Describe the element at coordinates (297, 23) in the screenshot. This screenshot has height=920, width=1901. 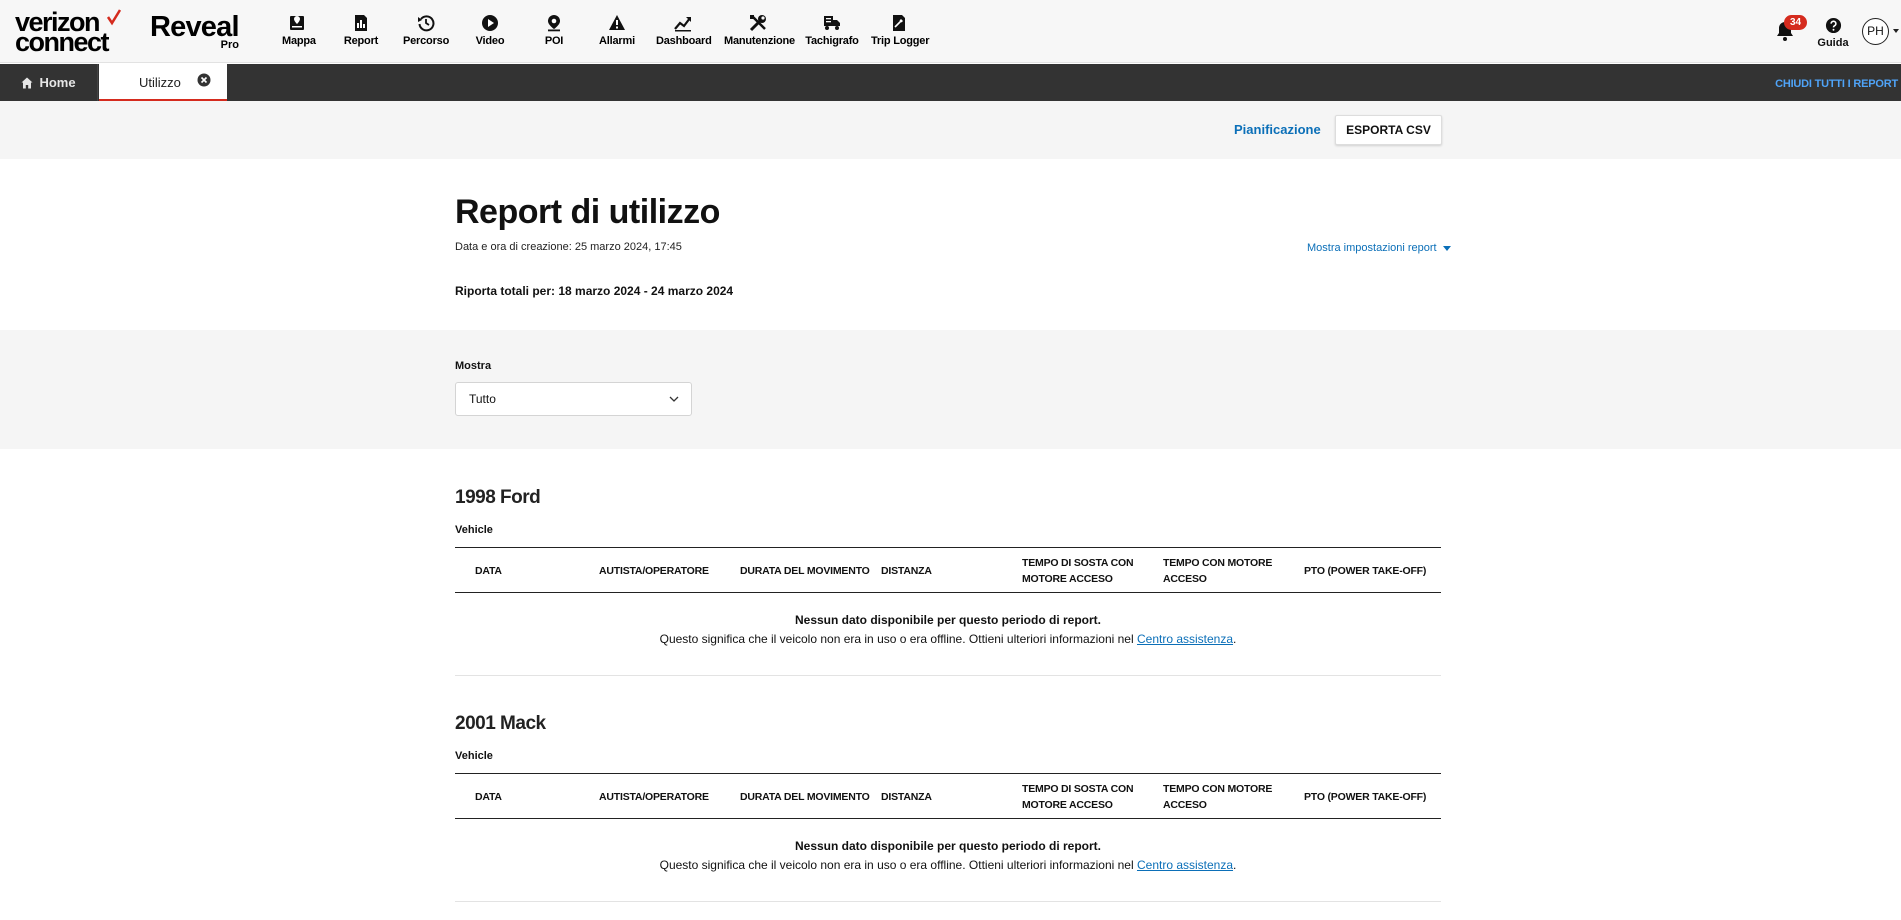
I see `map-icon` at that location.